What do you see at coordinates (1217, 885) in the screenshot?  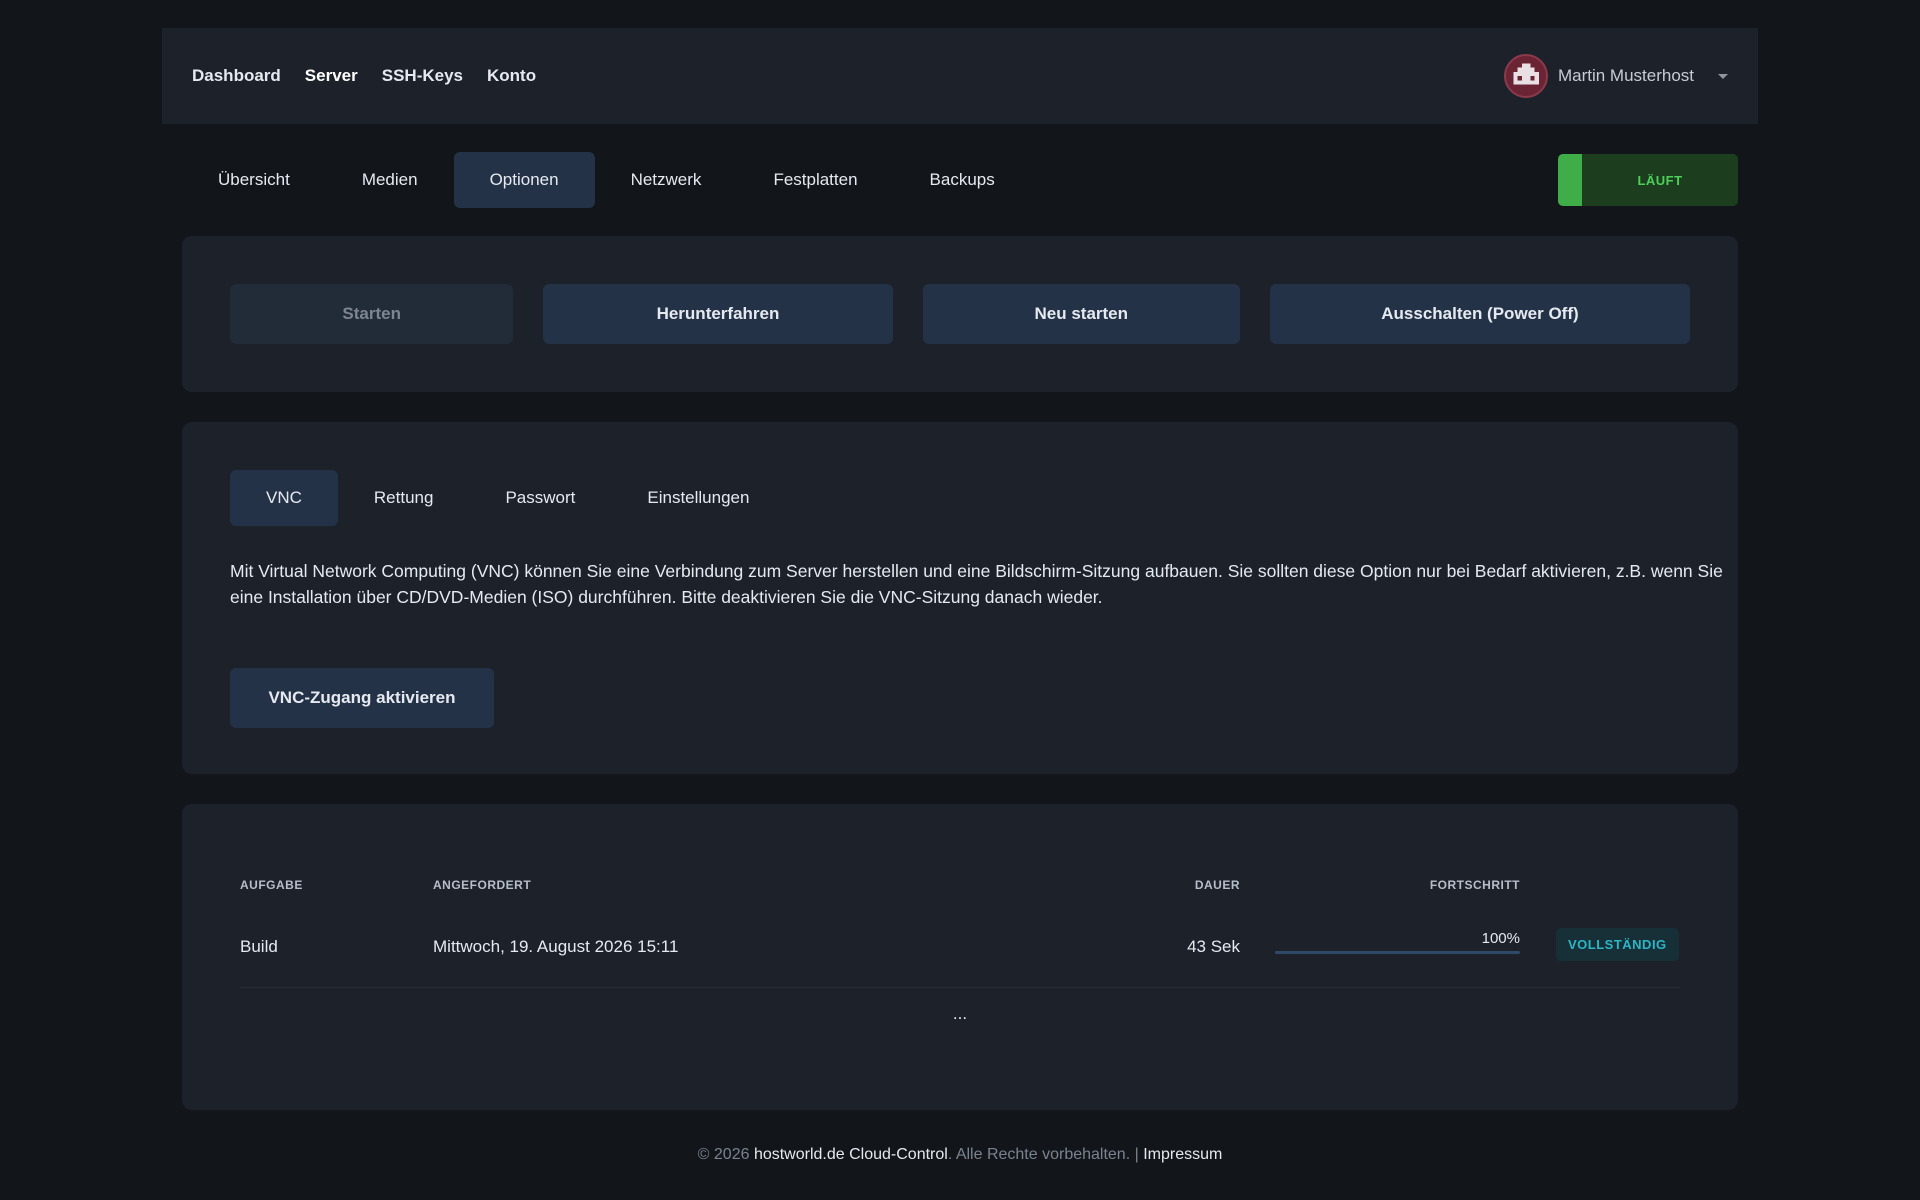 I see `header-duration: DAUER` at bounding box center [1217, 885].